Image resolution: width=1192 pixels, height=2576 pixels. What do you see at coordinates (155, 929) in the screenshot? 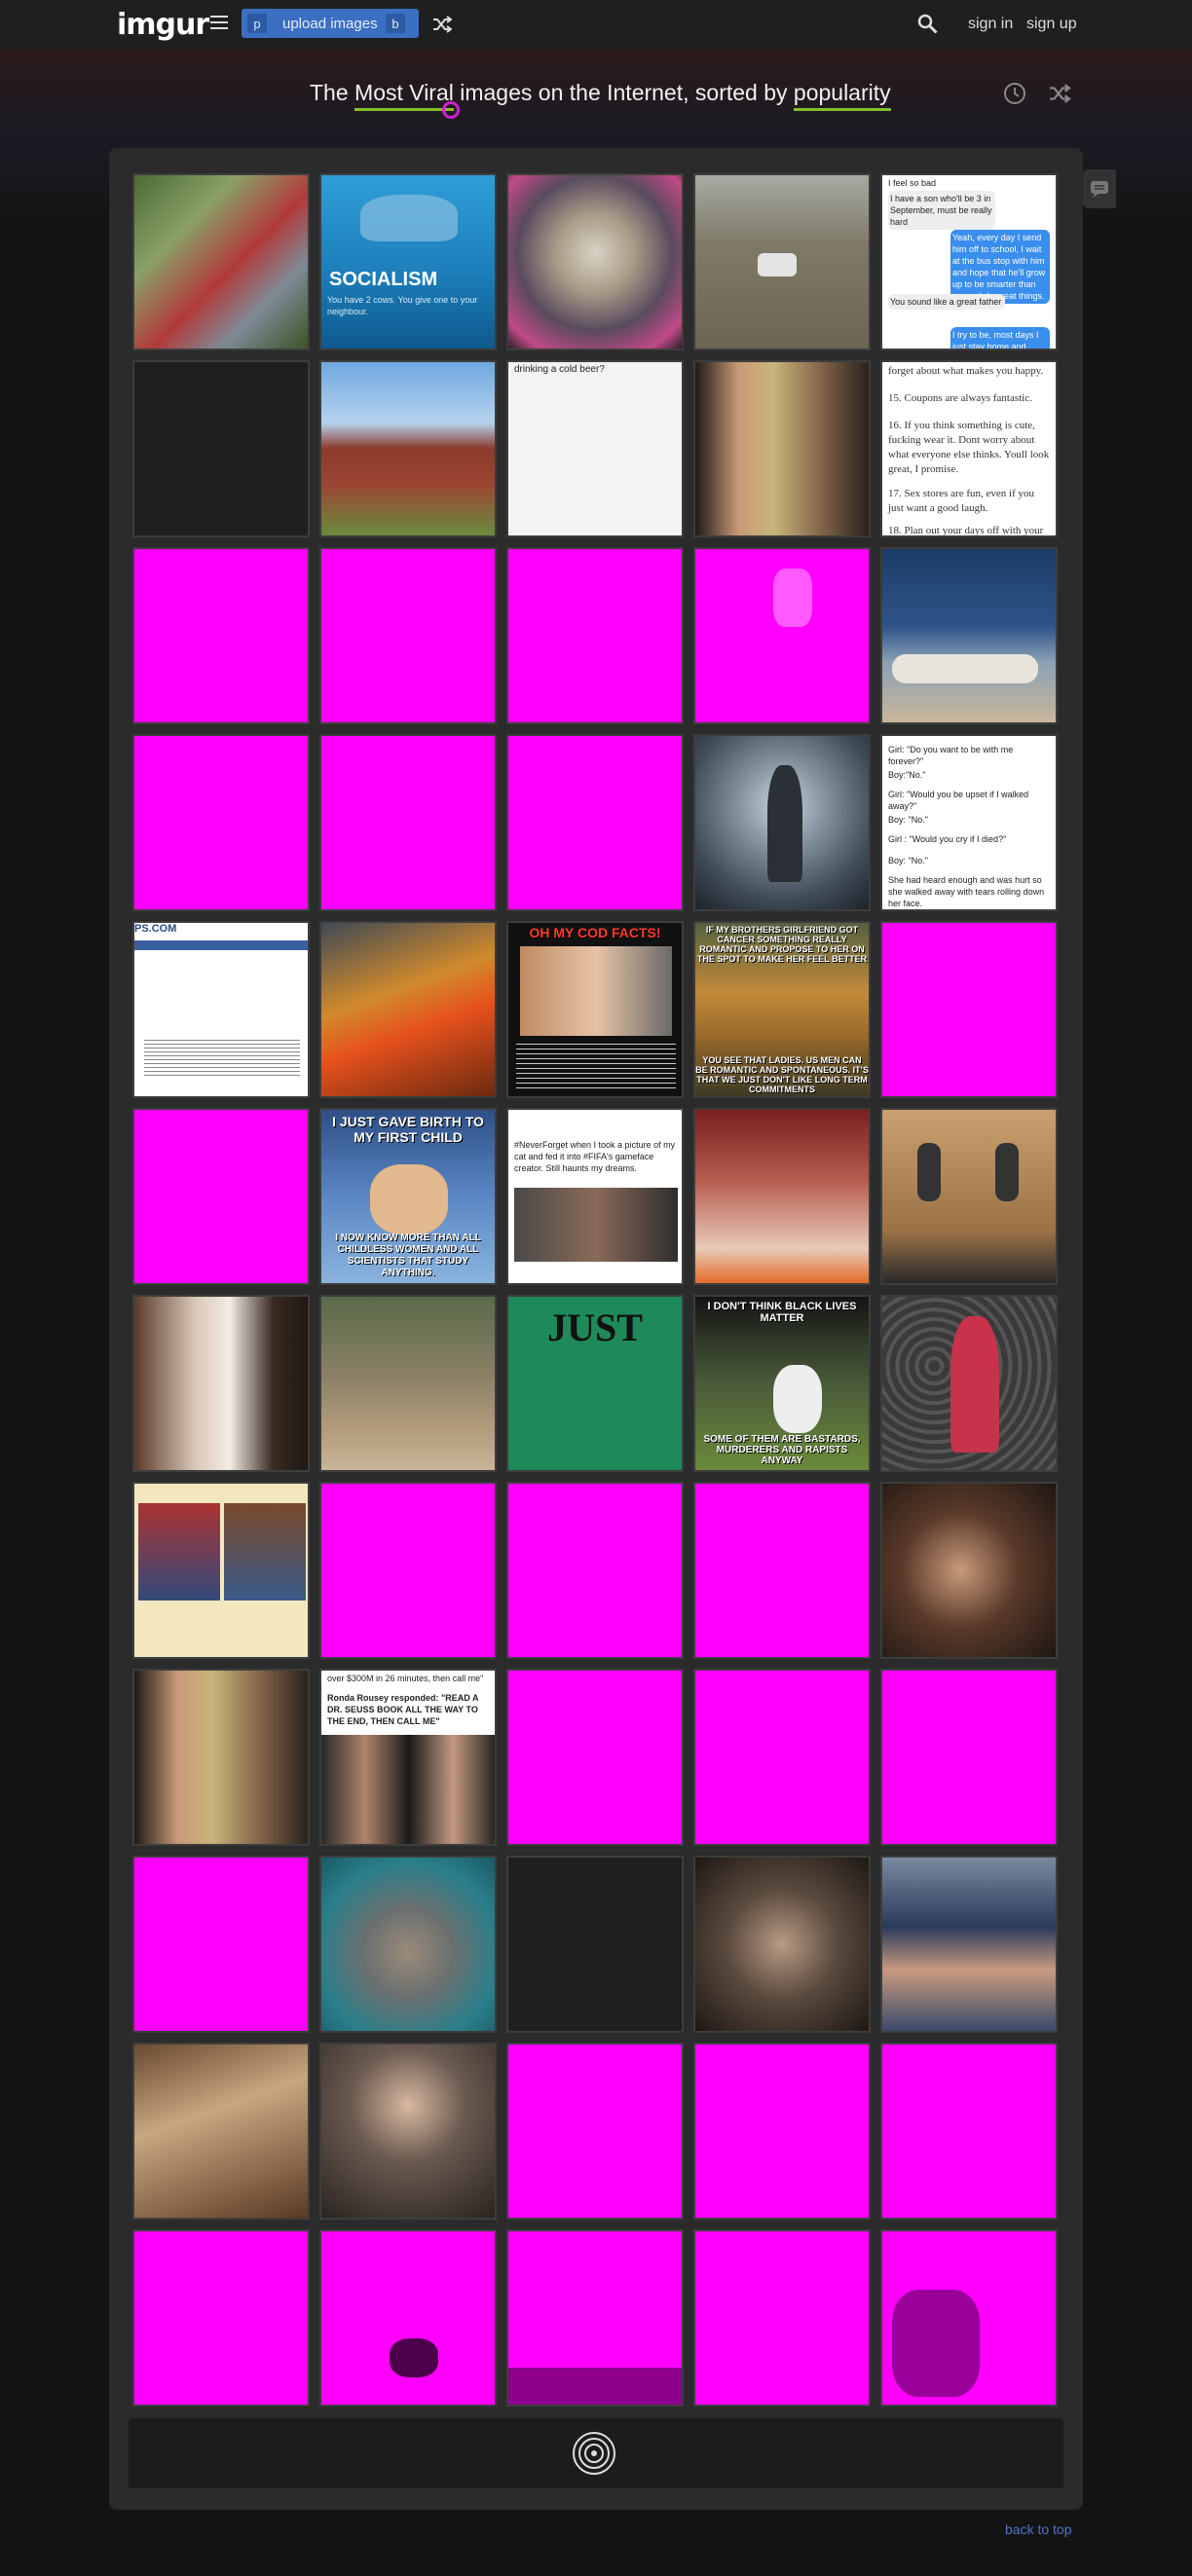
I see `website-name: PS.COM` at bounding box center [155, 929].